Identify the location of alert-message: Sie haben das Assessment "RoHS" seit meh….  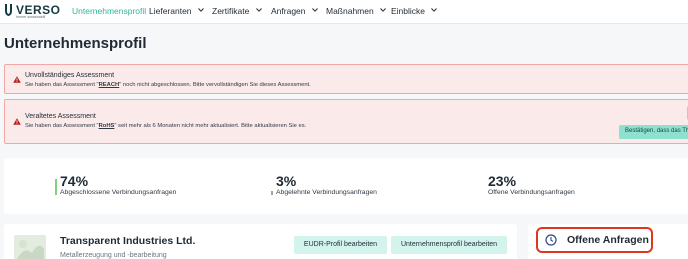
(166, 126).